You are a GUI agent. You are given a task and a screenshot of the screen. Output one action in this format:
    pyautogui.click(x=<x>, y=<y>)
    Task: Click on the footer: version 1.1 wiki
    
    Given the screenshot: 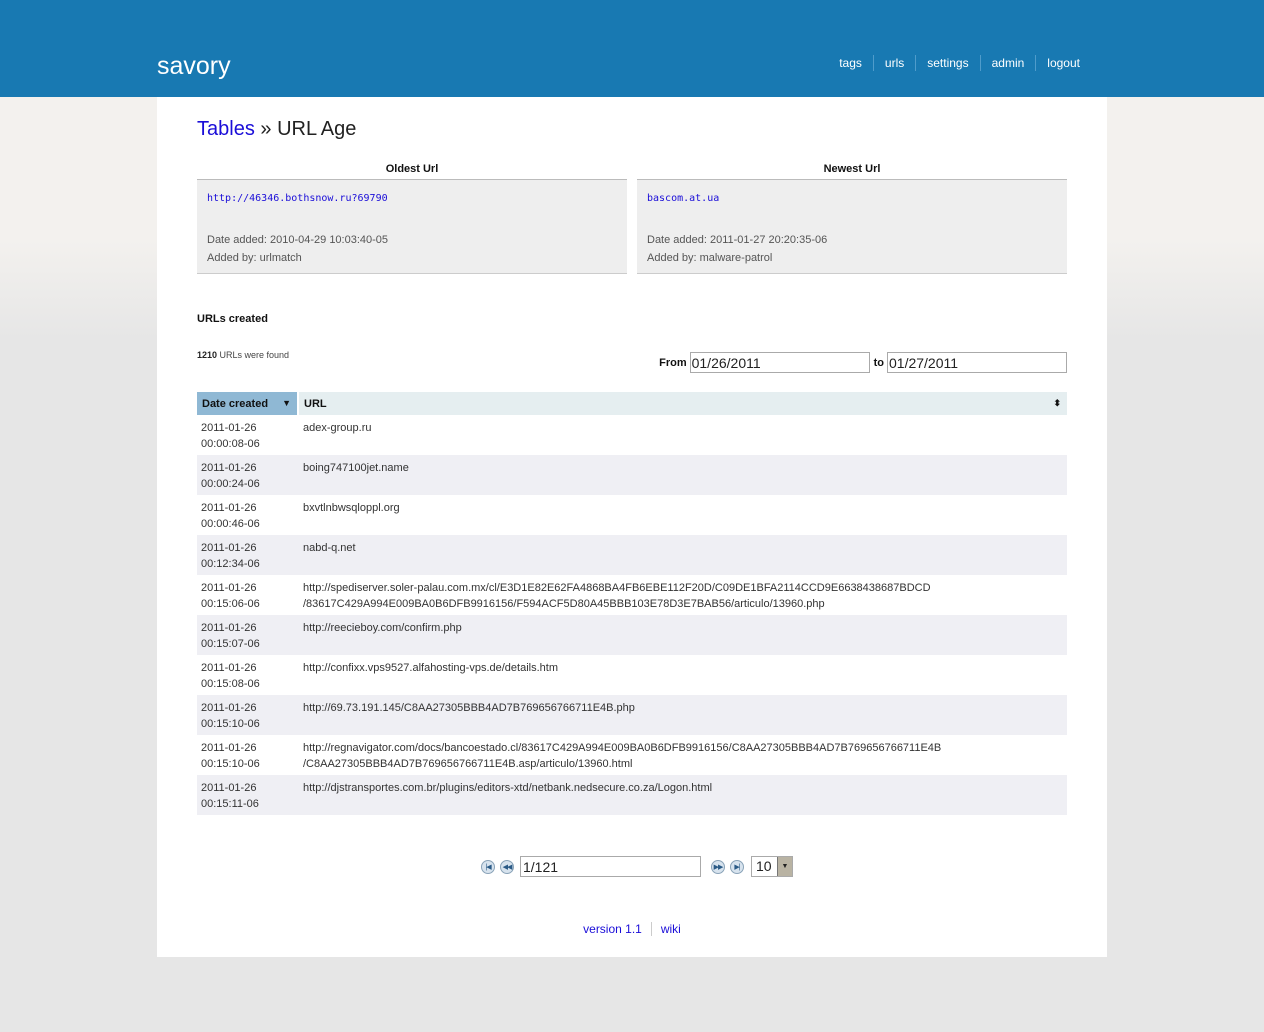 What is the action you would take?
    pyautogui.click(x=632, y=929)
    